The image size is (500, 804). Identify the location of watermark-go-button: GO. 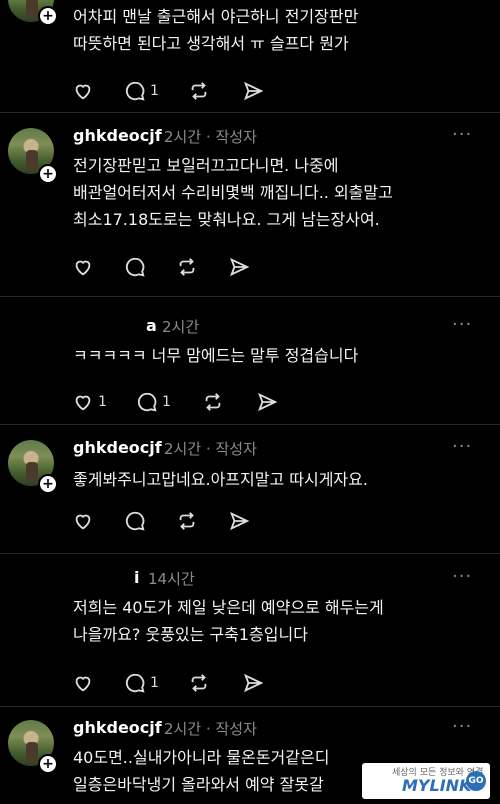
(476, 781).